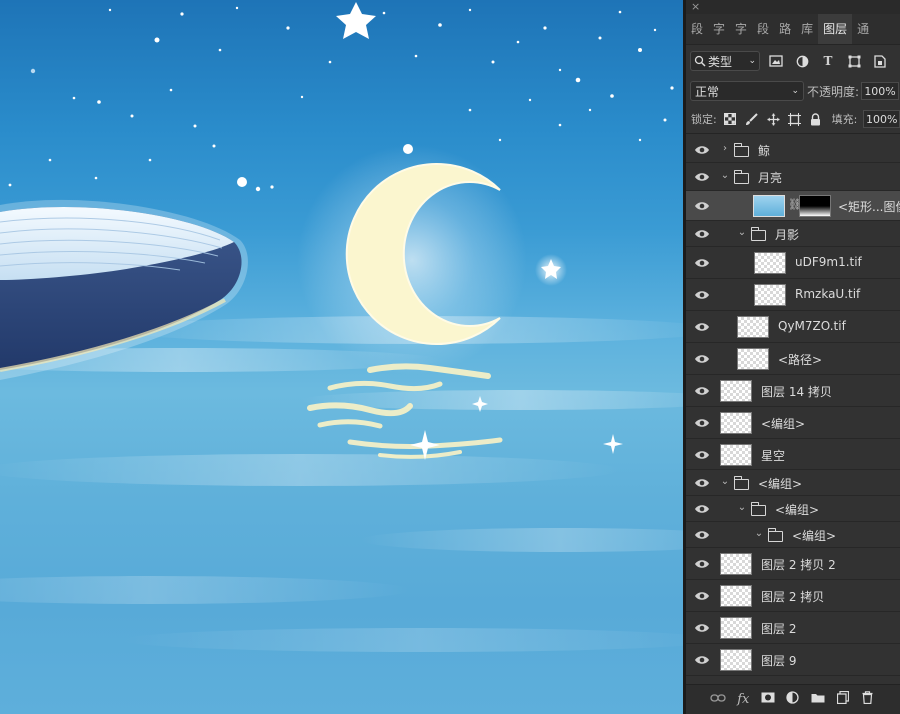  What do you see at coordinates (815, 119) in the screenshot?
I see `lock-all-padlock-icon` at bounding box center [815, 119].